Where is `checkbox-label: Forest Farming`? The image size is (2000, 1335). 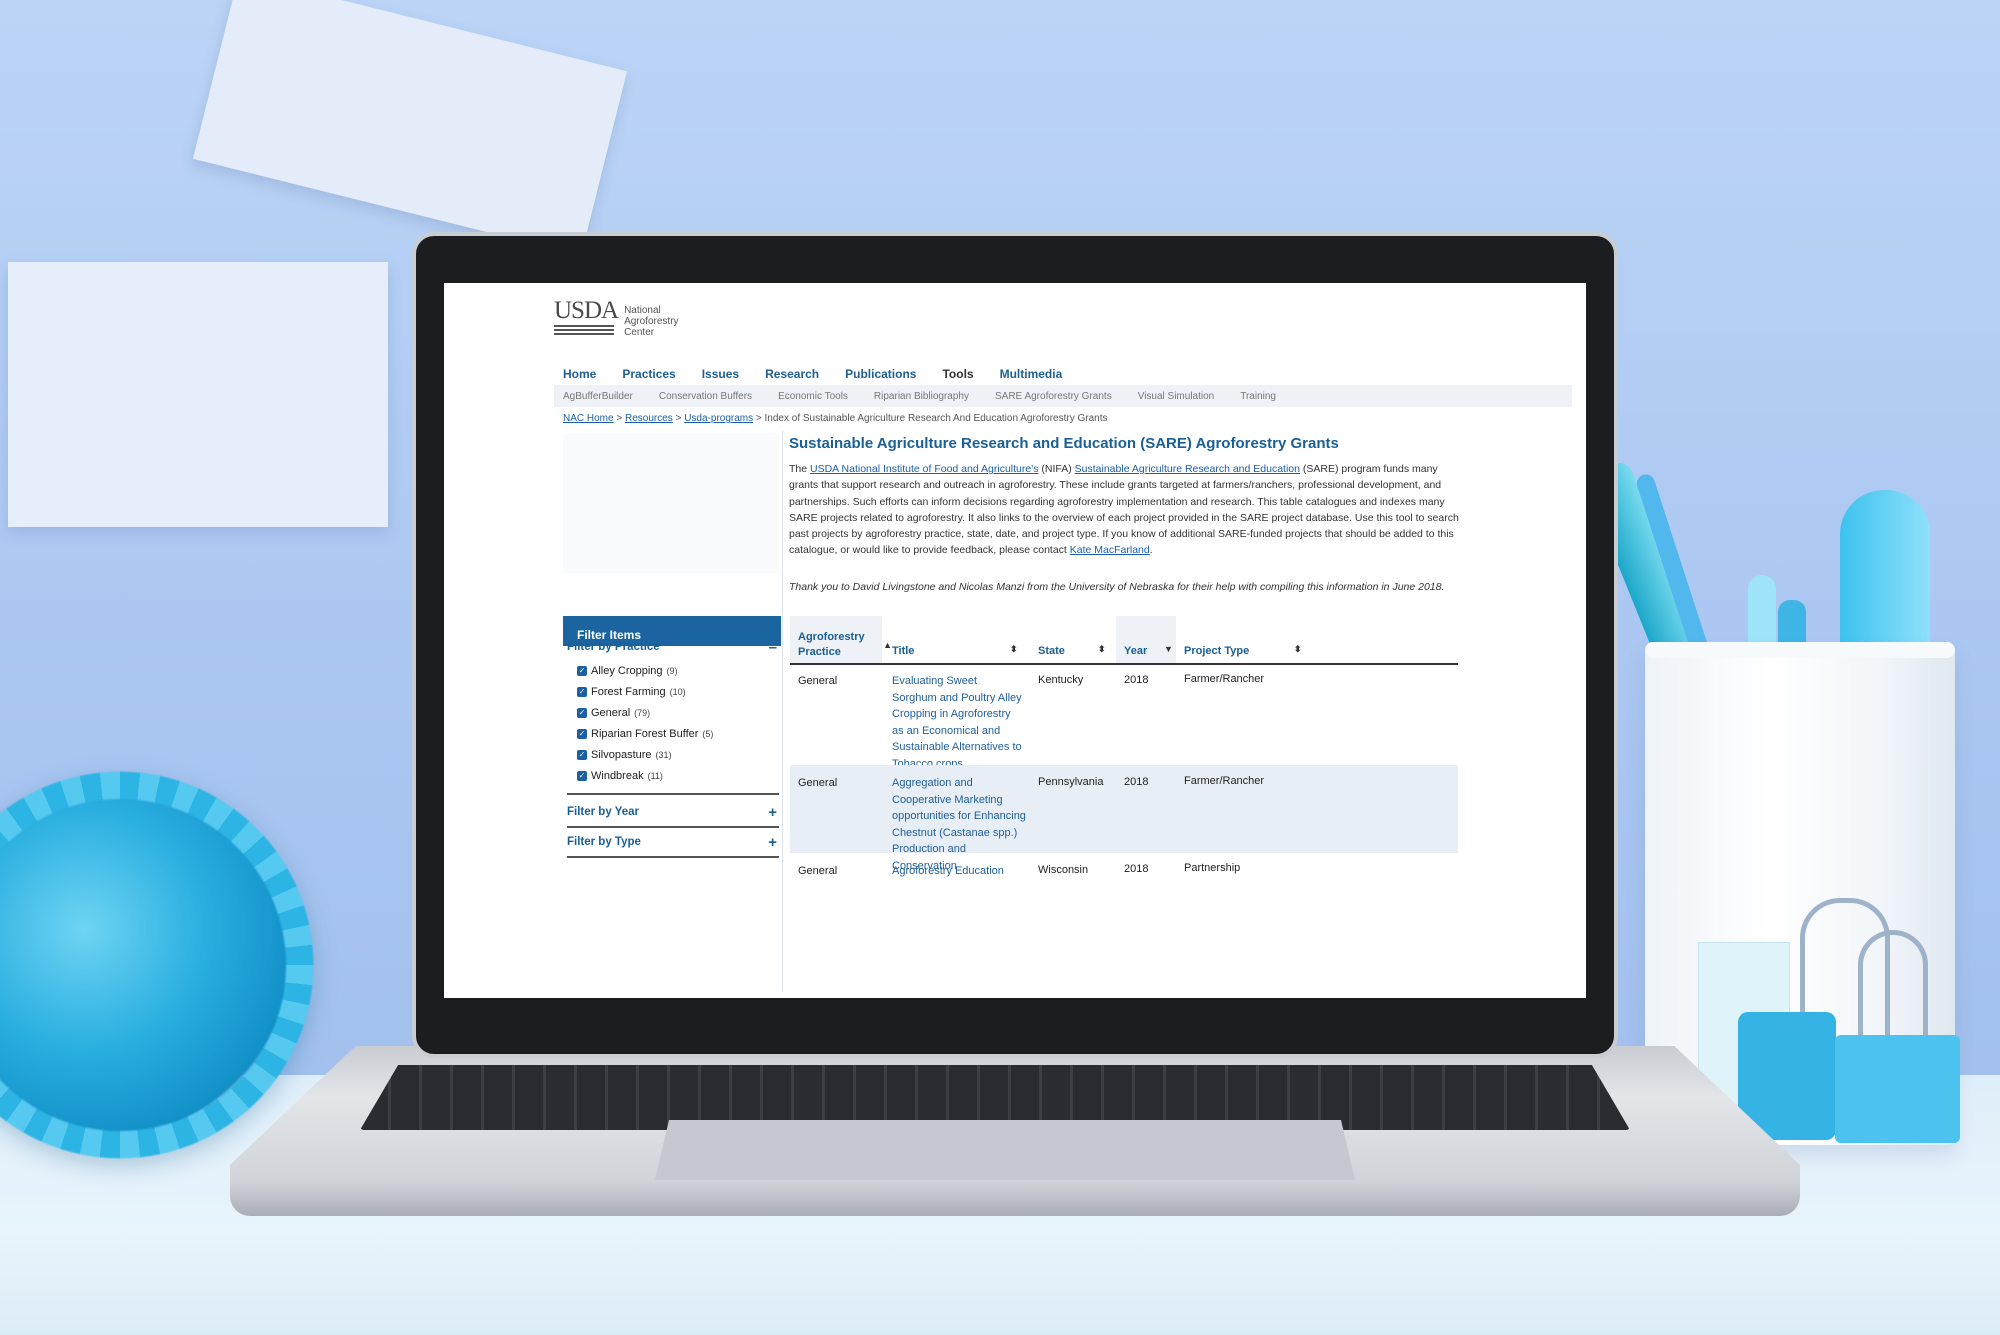
checkbox-label: Forest Farming is located at coordinates (628, 692).